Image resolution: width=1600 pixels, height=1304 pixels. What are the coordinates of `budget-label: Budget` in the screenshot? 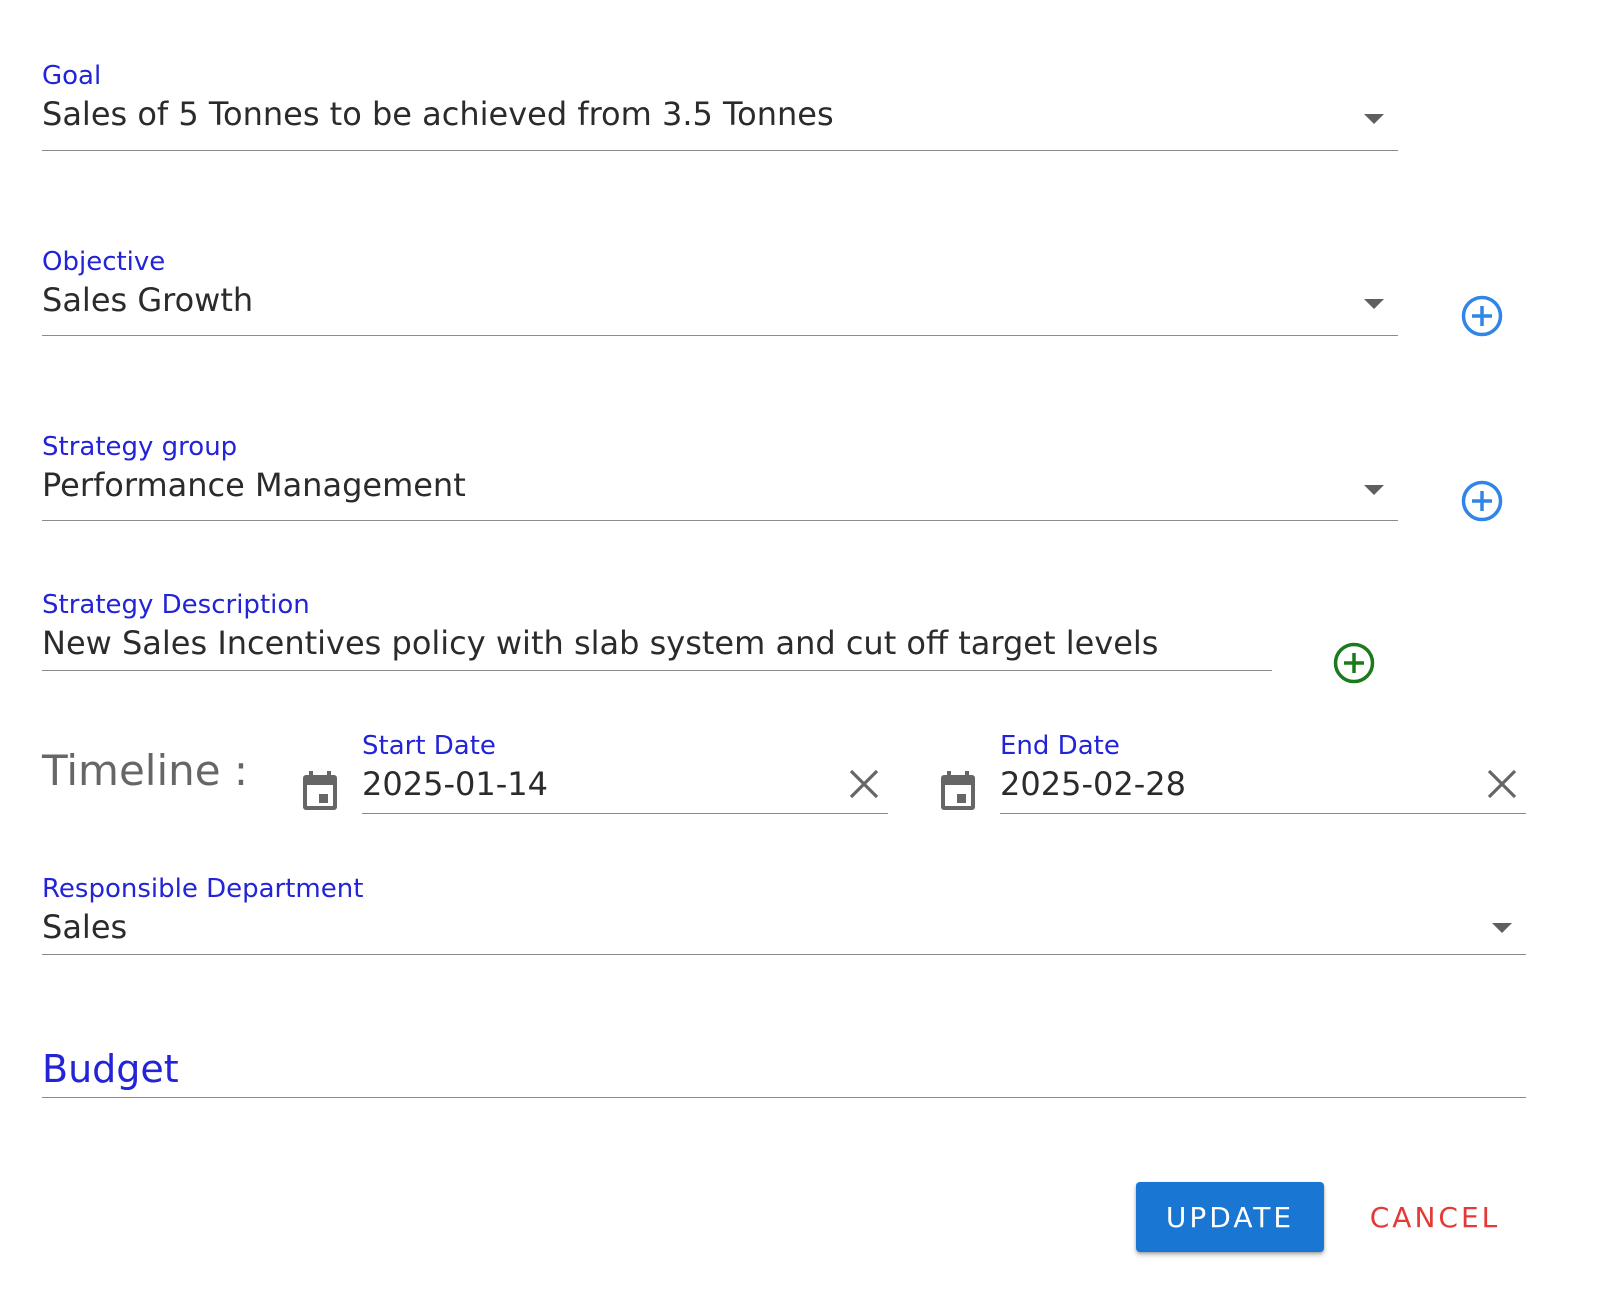 It's located at (110, 1069).